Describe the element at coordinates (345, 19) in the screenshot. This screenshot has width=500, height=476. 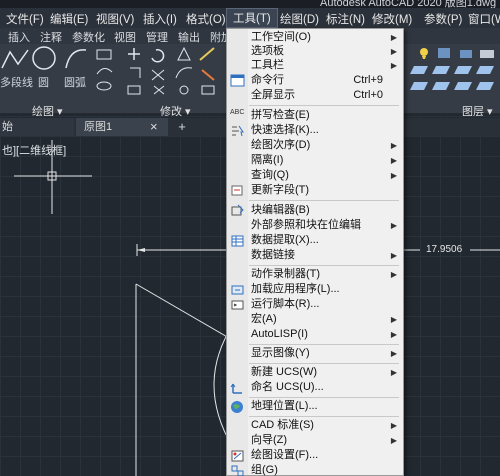
I see `menu-dimension: 标注(N)` at that location.